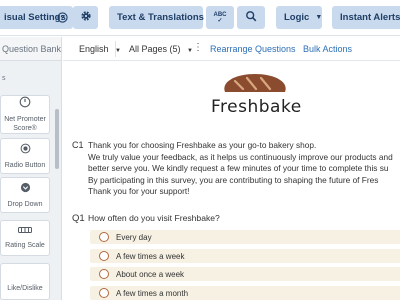 The height and width of the screenshot is (300, 400). What do you see at coordinates (256, 107) in the screenshot?
I see `brand-title: Freshbake` at bounding box center [256, 107].